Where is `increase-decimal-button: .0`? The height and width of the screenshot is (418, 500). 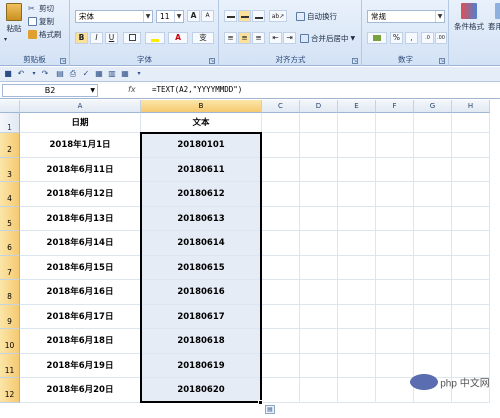
increase-decimal-button: .0 is located at coordinates (427, 38).